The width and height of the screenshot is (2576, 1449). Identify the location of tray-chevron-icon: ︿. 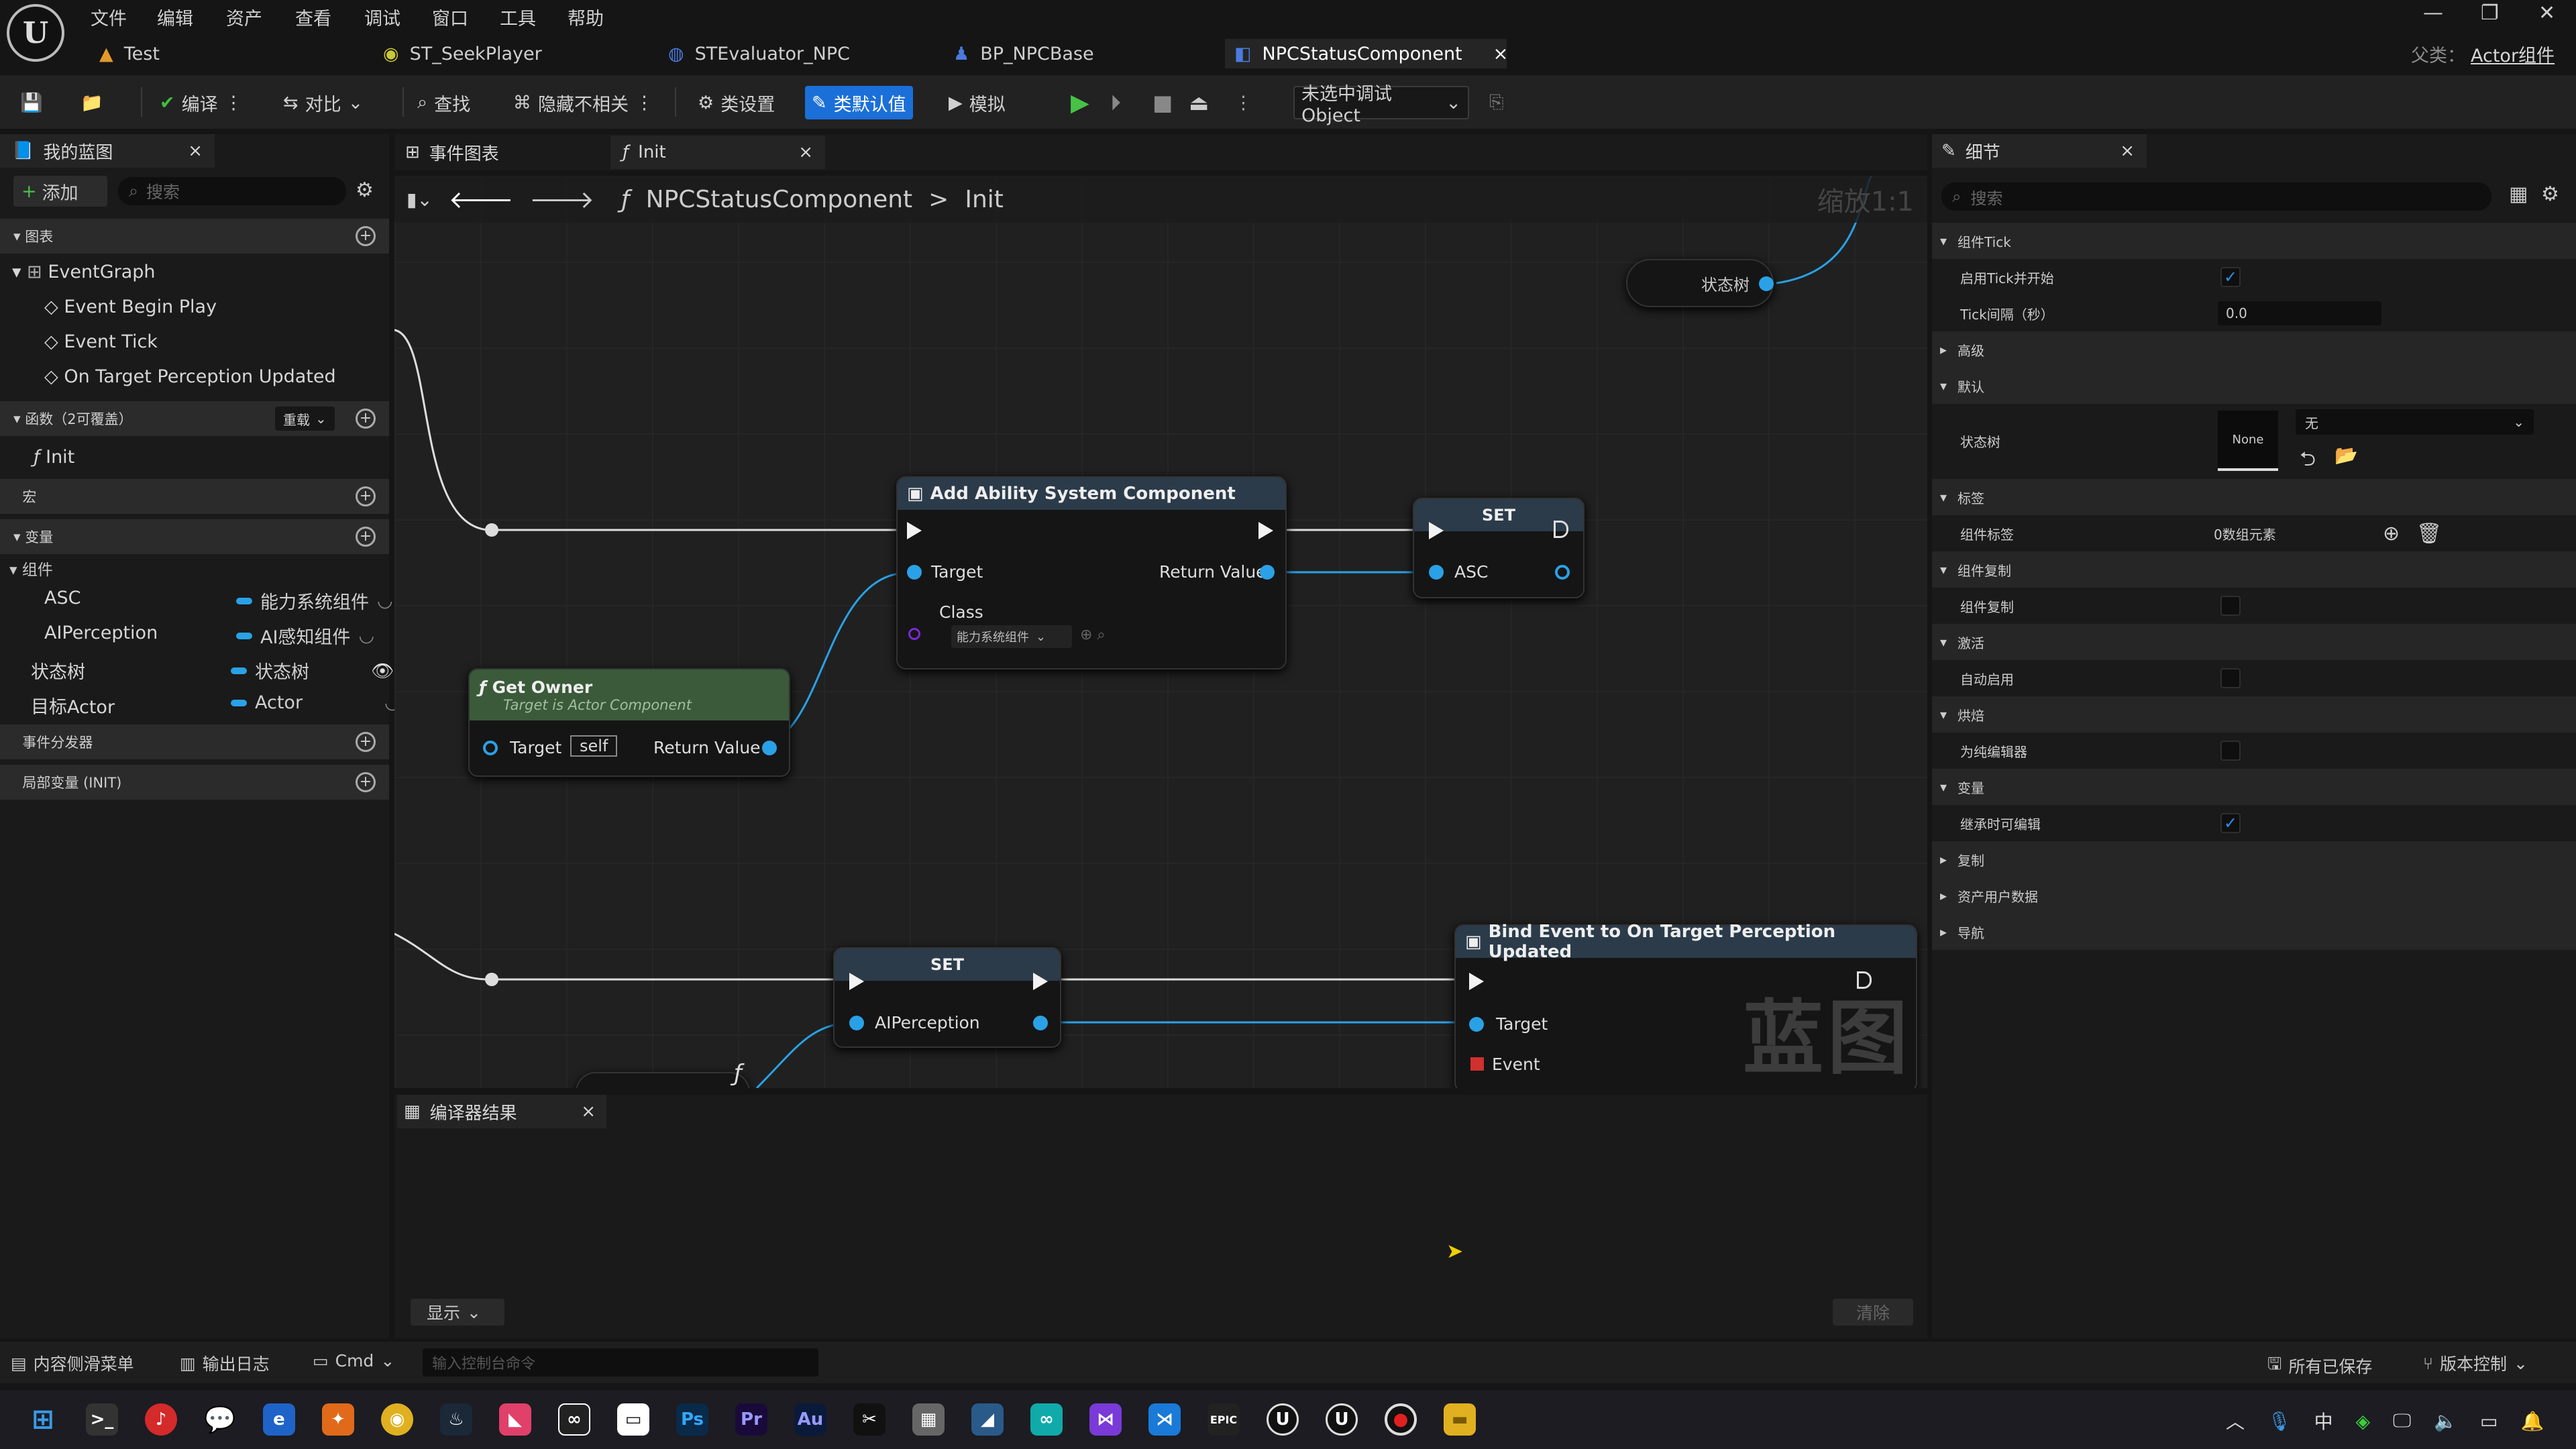
(2235, 1420).